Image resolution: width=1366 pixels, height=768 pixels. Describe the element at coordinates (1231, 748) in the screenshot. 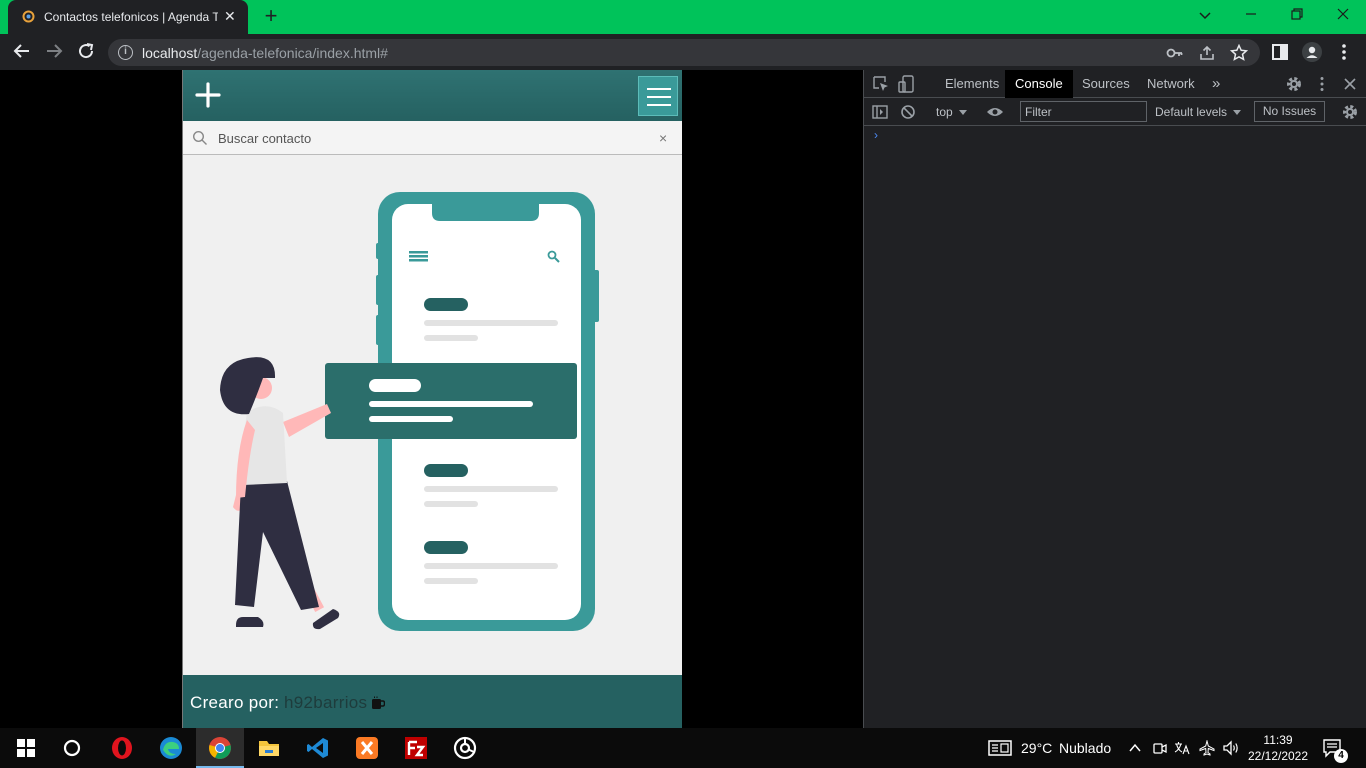

I see `volume-icon` at that location.